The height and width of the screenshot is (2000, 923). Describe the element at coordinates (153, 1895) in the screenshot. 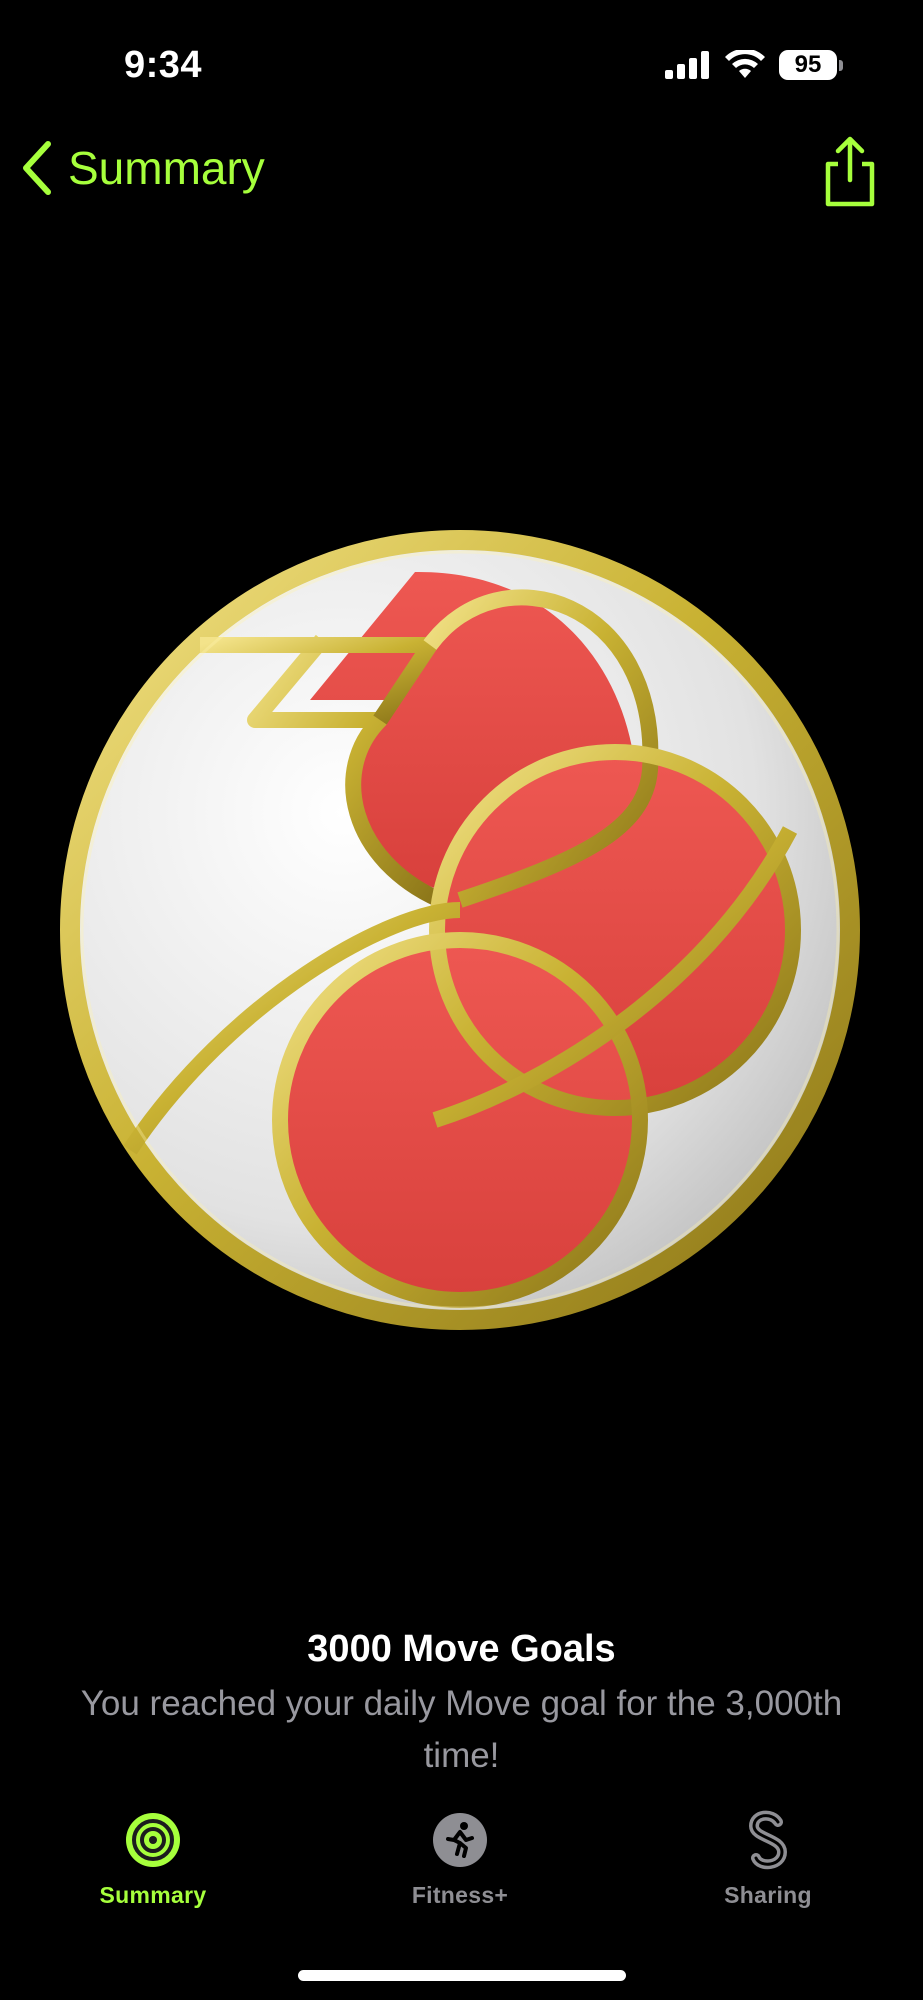

I see `tab-summary-label: Summary` at that location.